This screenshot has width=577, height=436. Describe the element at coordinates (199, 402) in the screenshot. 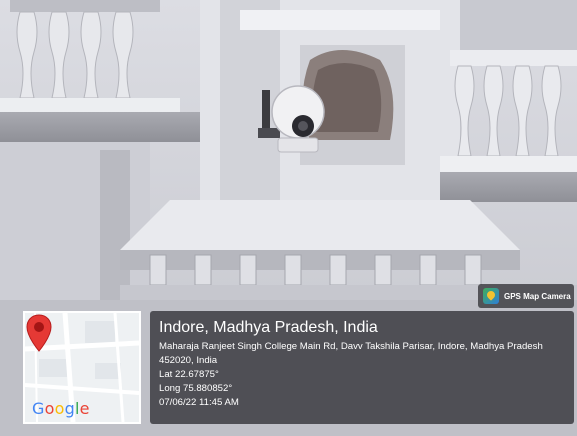

I see `timestamp: 07/06/22 11:45 AM` at that location.